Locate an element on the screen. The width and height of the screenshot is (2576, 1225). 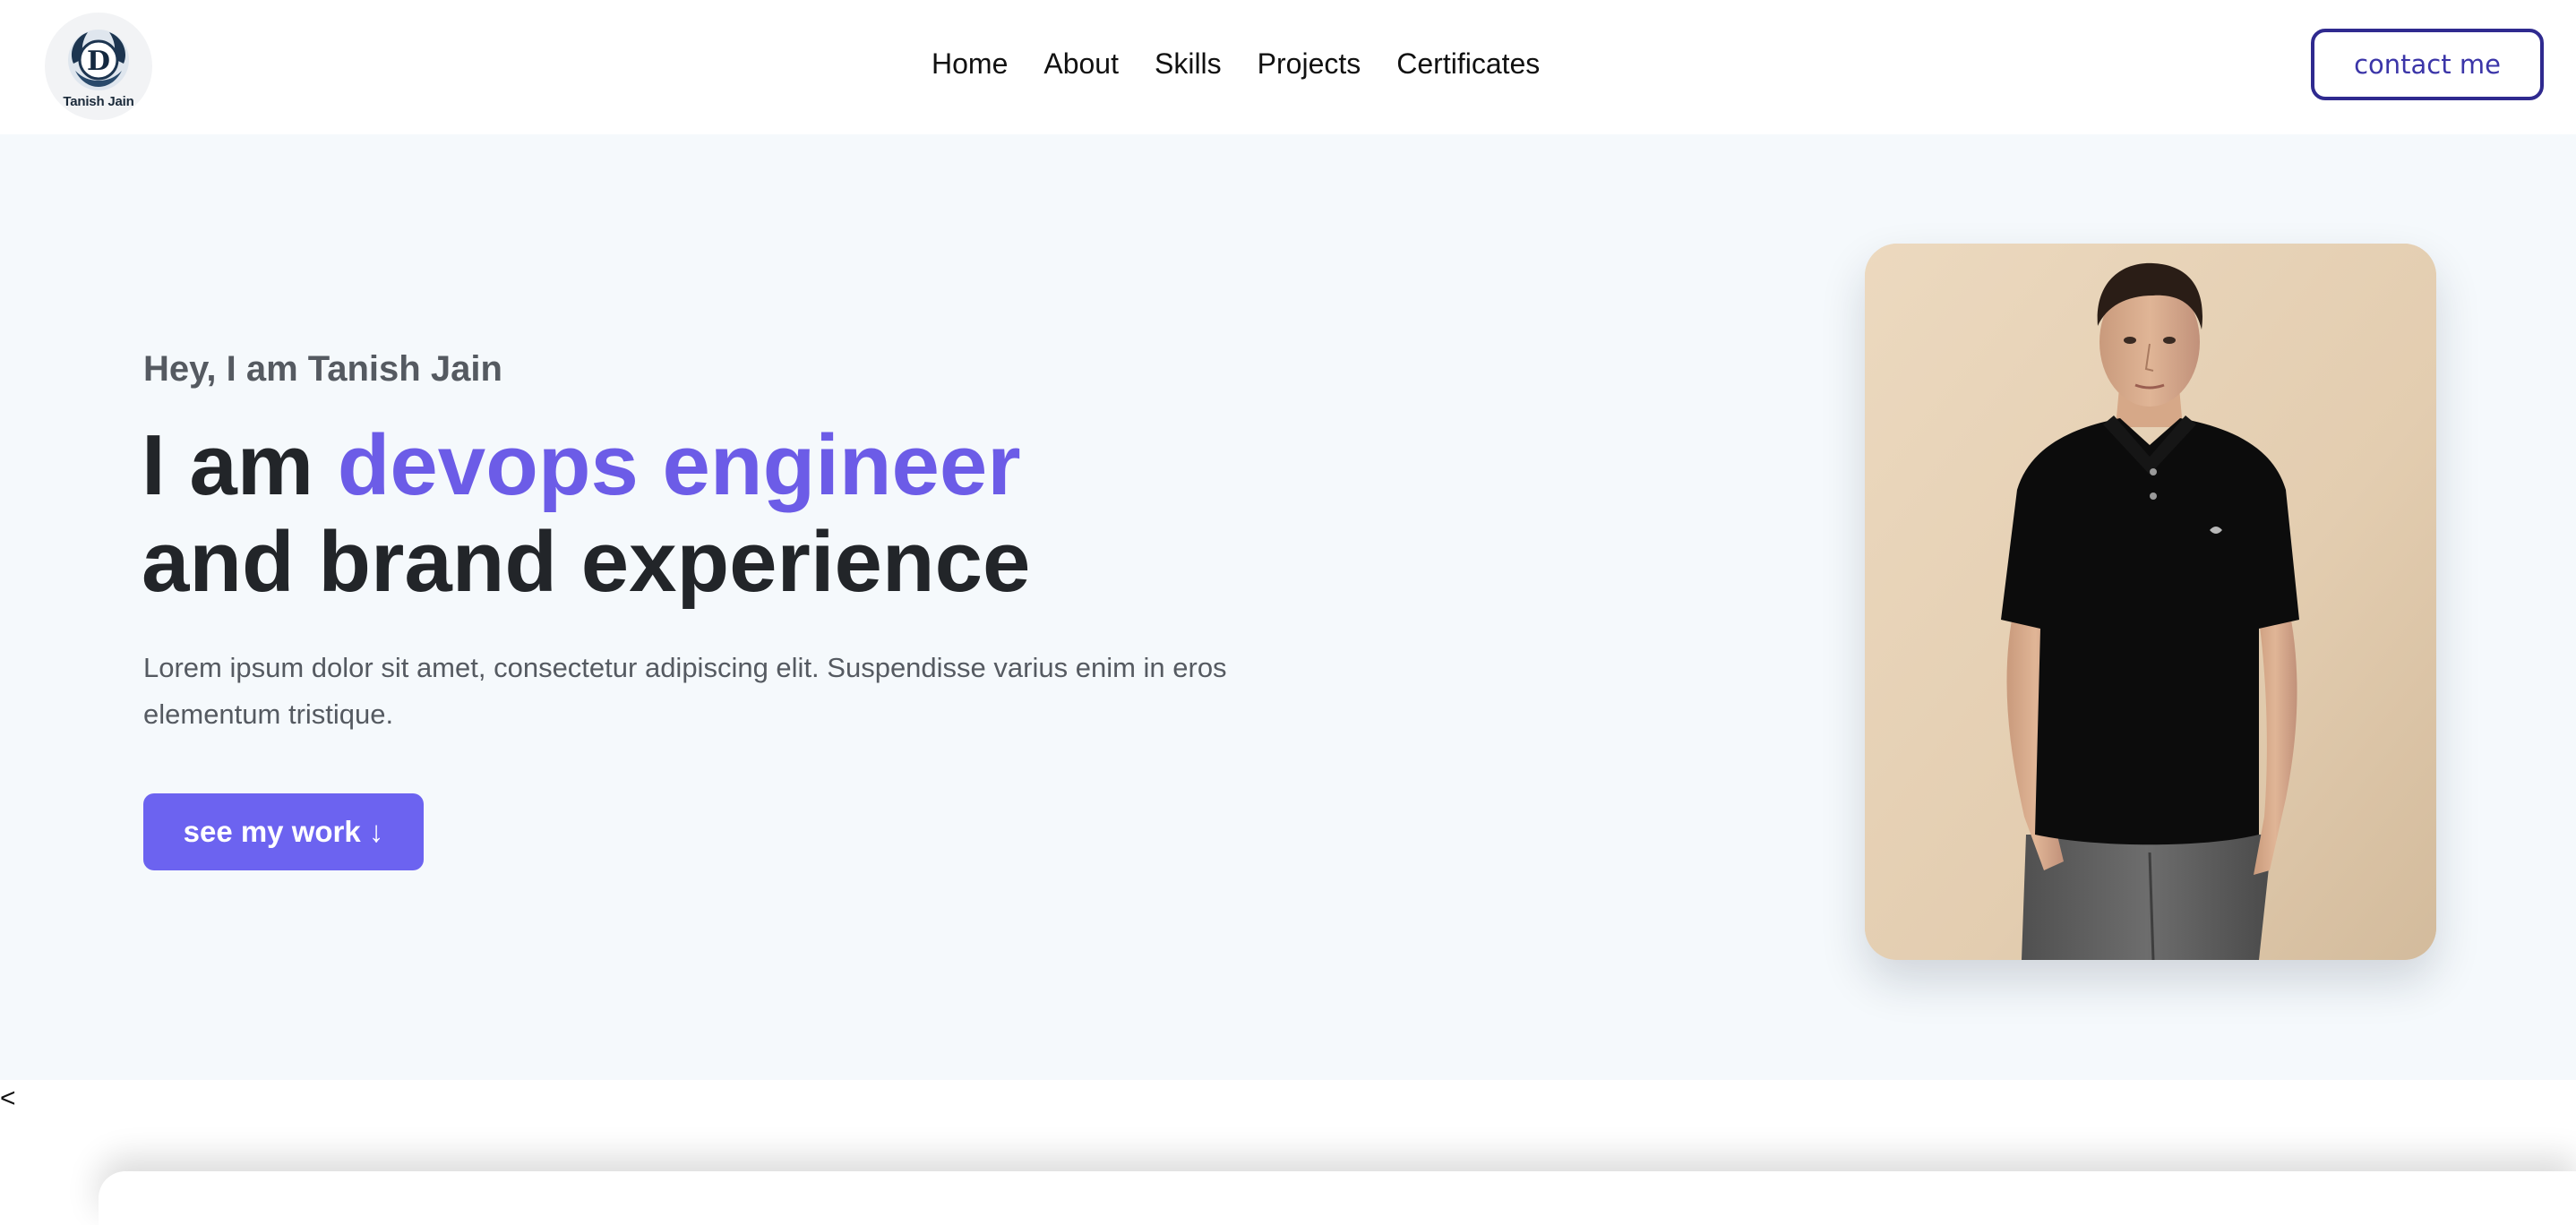
see-my-work-button: see my work ↓ is located at coordinates (283, 832).